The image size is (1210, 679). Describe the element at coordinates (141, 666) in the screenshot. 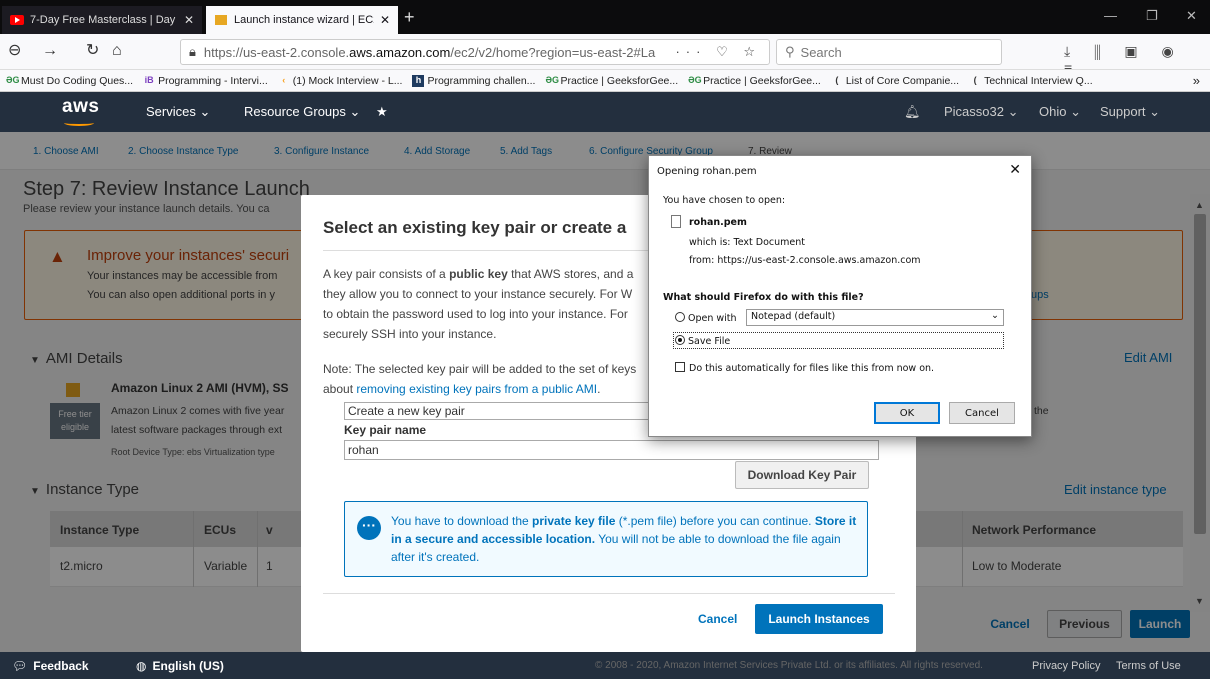

I see `globe-icon: ◍` at that location.